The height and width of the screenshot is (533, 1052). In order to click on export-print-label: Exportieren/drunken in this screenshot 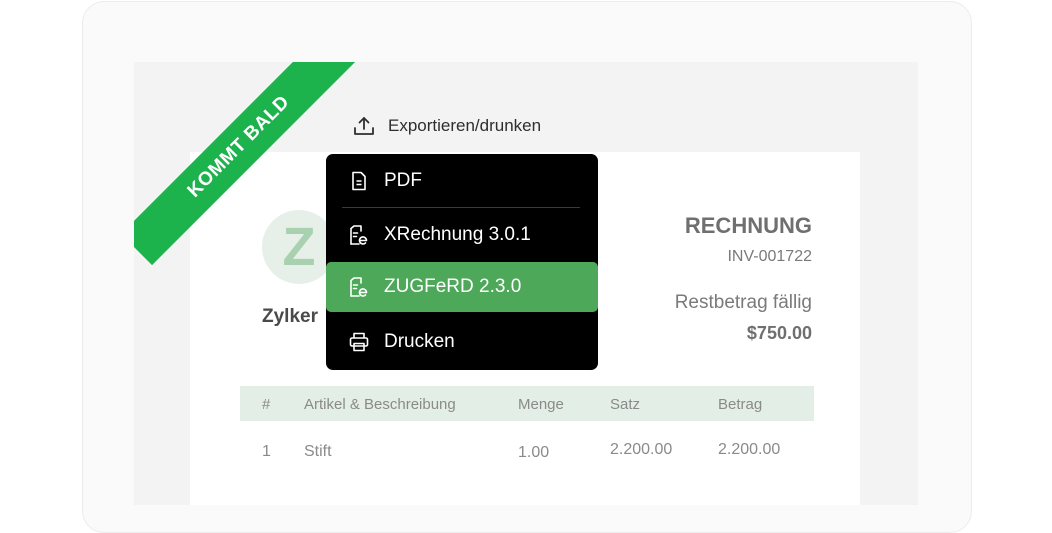, I will do `click(465, 125)`.